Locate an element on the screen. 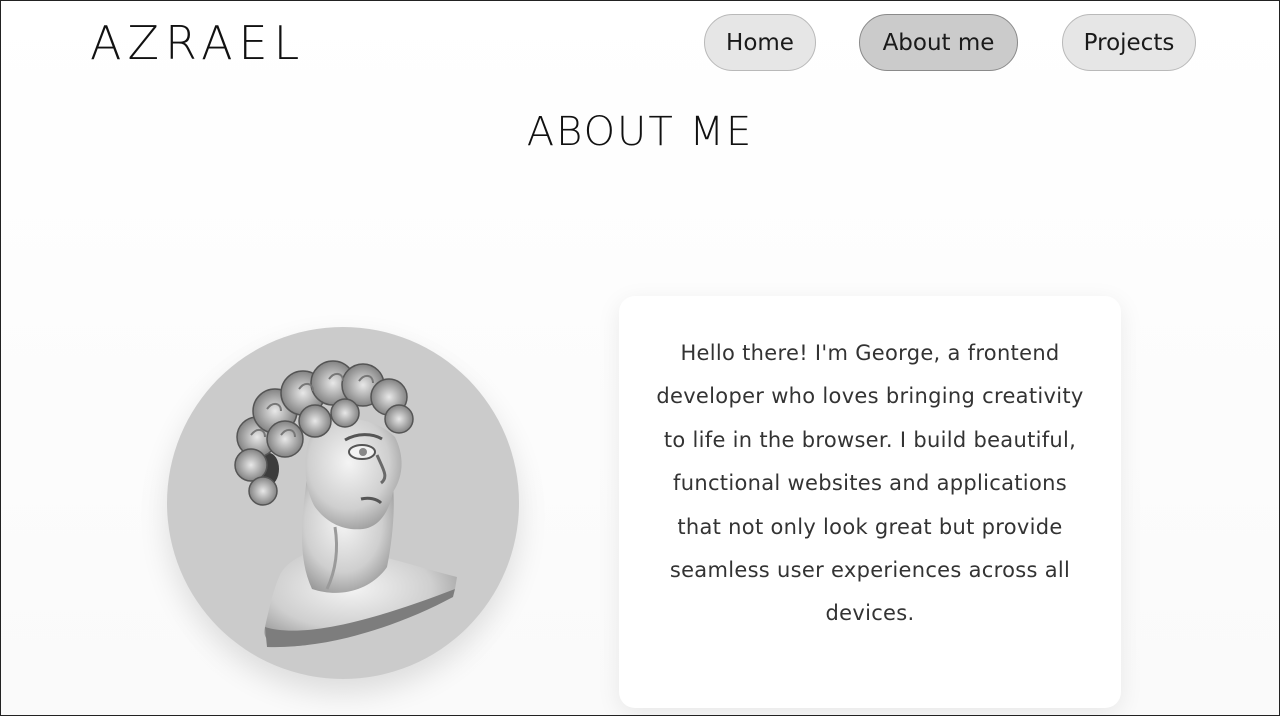  main-nav: Home About me Projects is located at coordinates (640, 42).